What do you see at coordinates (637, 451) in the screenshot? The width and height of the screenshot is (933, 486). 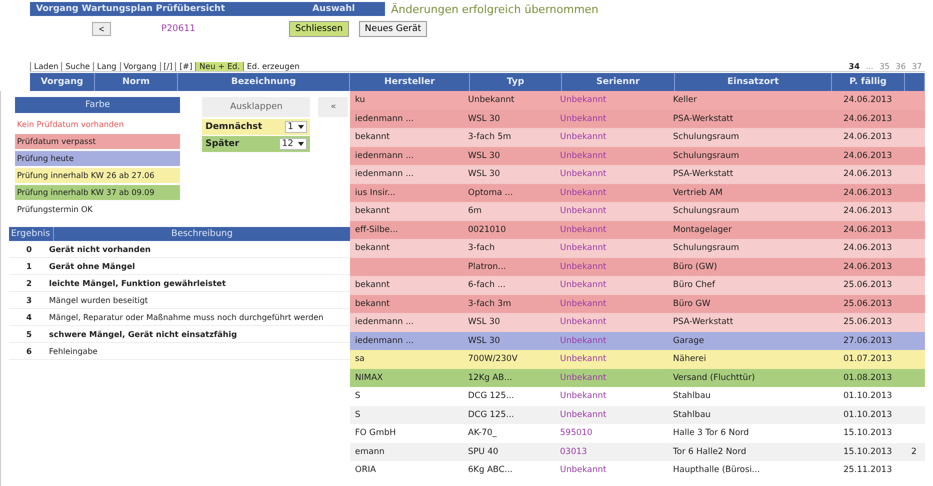 I see `table-row: emann SPU 40 03013 Tor 6 Halle2 Nord 15.10.2013 2` at bounding box center [637, 451].